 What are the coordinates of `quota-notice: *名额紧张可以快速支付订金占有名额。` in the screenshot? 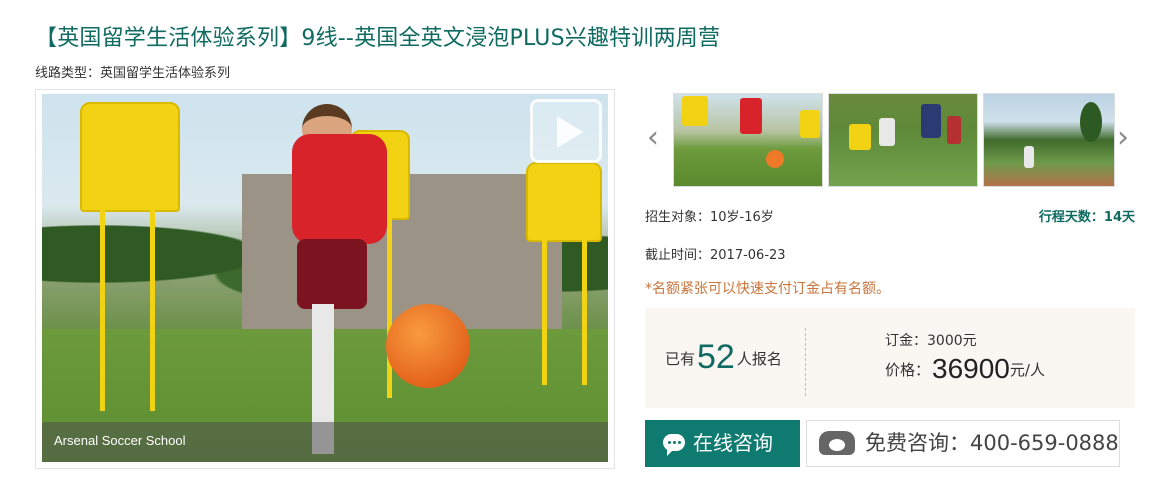 It's located at (767, 289).